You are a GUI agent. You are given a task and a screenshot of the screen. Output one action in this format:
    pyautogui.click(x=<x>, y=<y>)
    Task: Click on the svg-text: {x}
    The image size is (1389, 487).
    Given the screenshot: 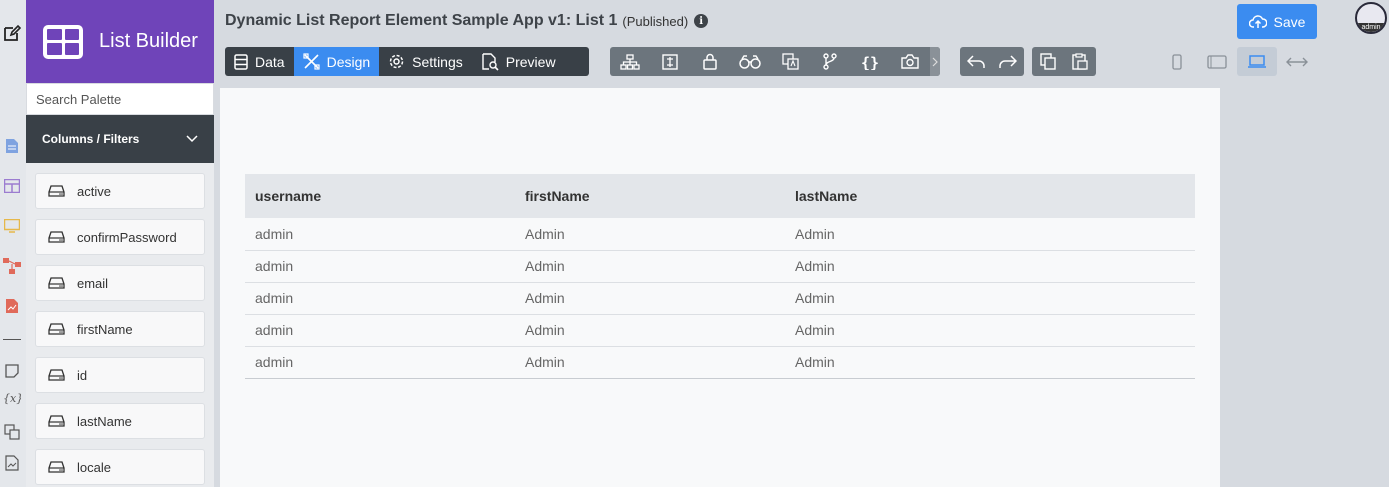 What is the action you would take?
    pyautogui.click(x=12, y=398)
    